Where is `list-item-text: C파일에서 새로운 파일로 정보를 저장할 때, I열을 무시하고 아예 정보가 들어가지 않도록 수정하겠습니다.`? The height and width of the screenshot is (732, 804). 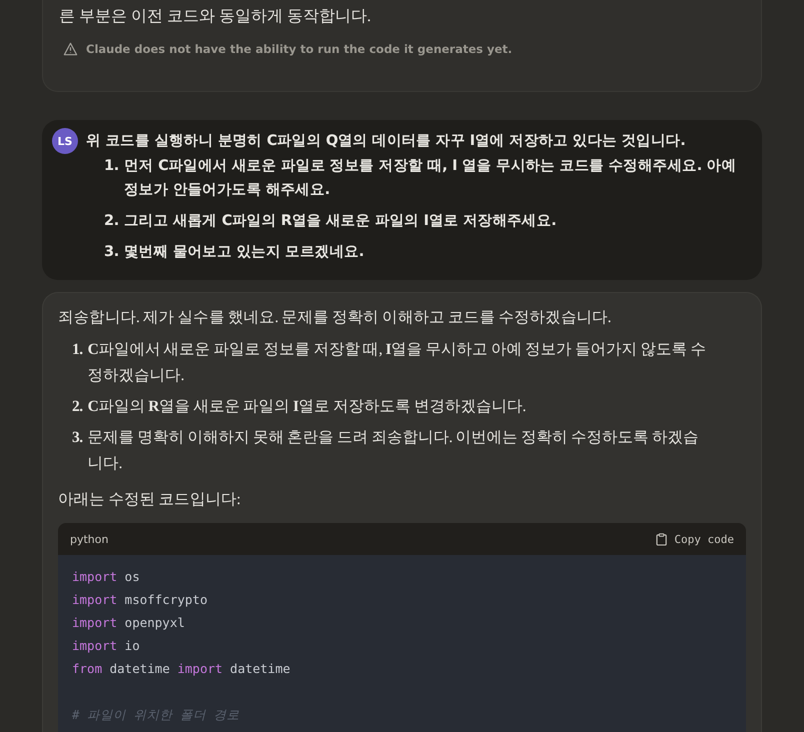
list-item-text: C파일에서 새로운 파일로 정보를 저장할 때, I열을 무시하고 아예 정보가 들어가지 않도록 수정하겠습니다. is located at coordinates (397, 363).